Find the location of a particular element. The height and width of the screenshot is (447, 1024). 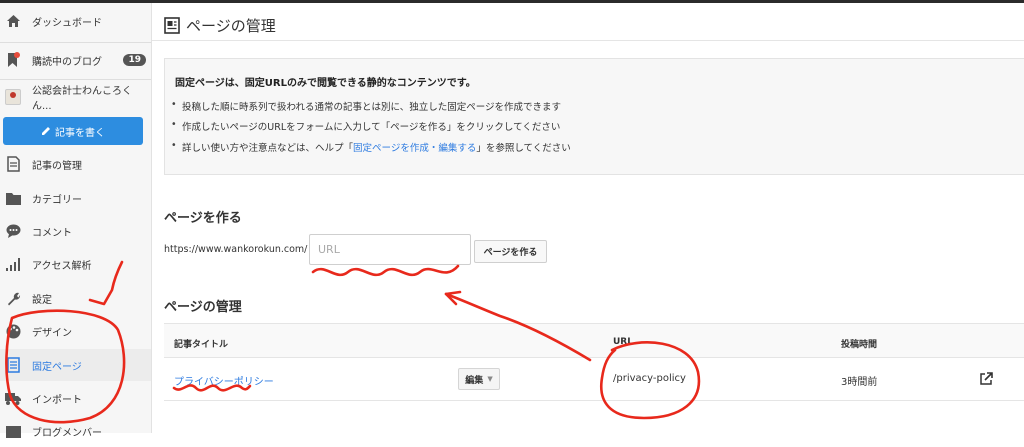

sidebar-item-label: ブログメンバー is located at coordinates (67, 433).